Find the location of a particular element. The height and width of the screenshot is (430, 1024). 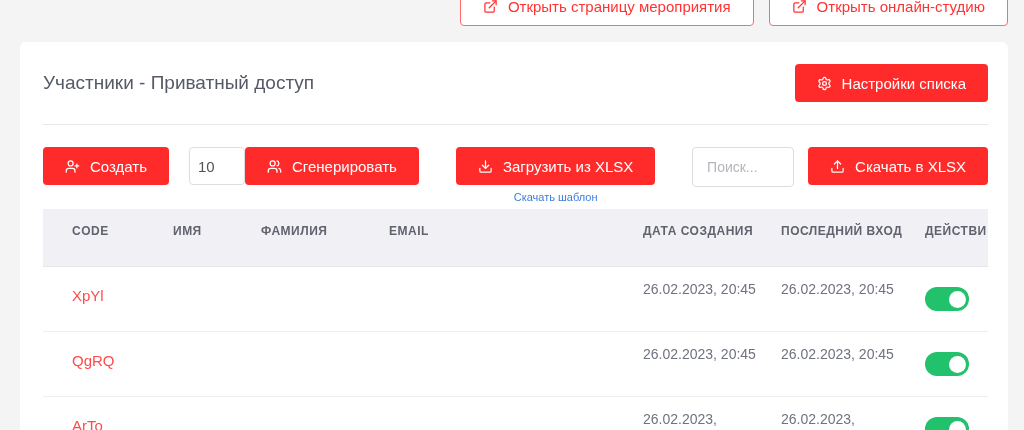

card-title: Участники - Приватный доступ is located at coordinates (179, 83).